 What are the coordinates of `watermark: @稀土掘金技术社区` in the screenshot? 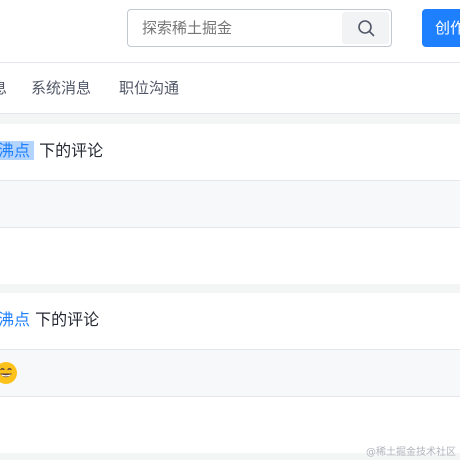 It's located at (411, 452).